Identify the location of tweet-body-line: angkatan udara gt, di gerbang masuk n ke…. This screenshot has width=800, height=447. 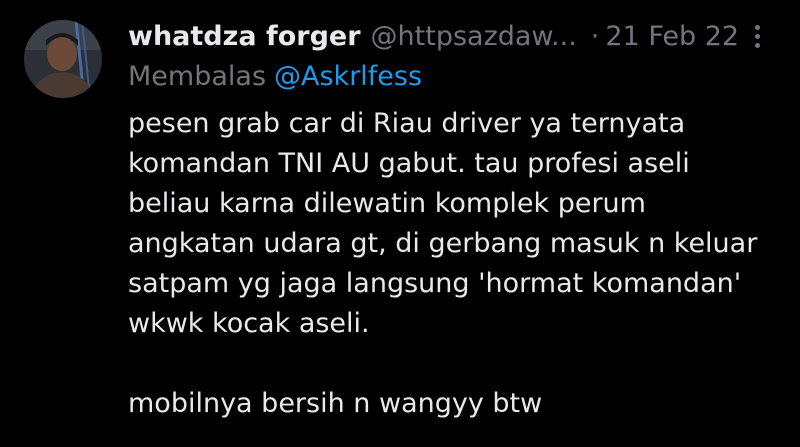
(443, 243).